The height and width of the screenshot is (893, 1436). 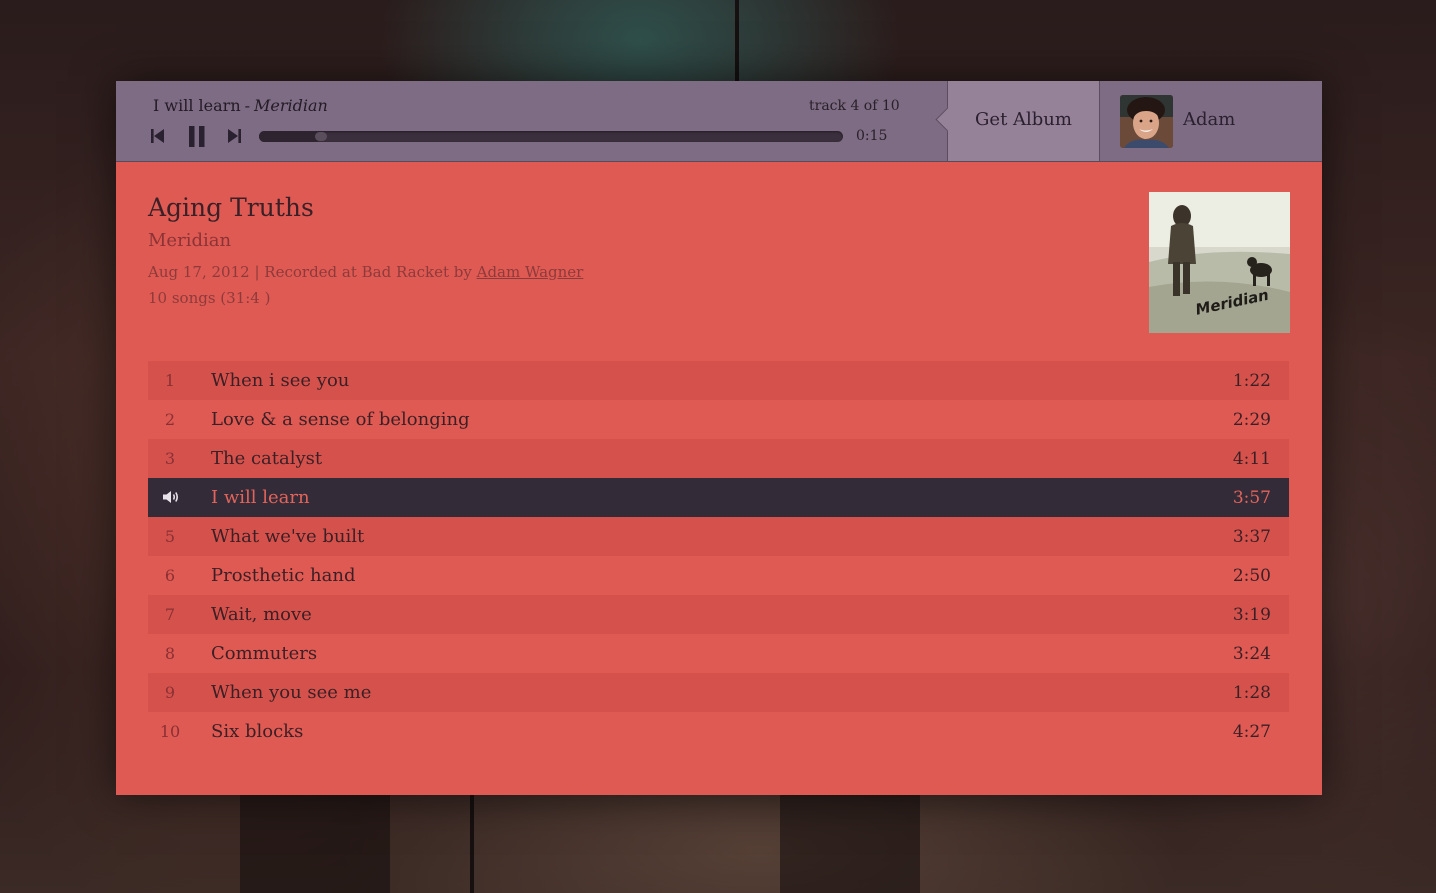 I want to click on track-title: When i see you, so click(x=280, y=380).